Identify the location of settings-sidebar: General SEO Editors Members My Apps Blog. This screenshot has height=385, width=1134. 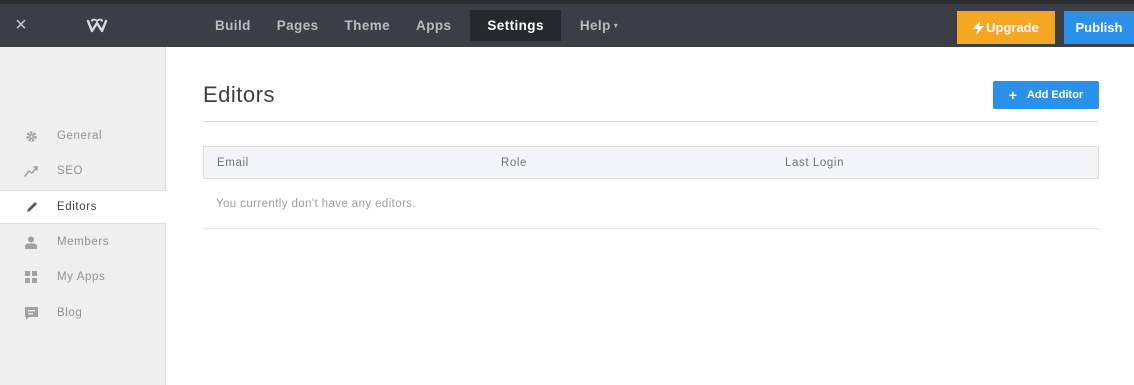
(83, 216).